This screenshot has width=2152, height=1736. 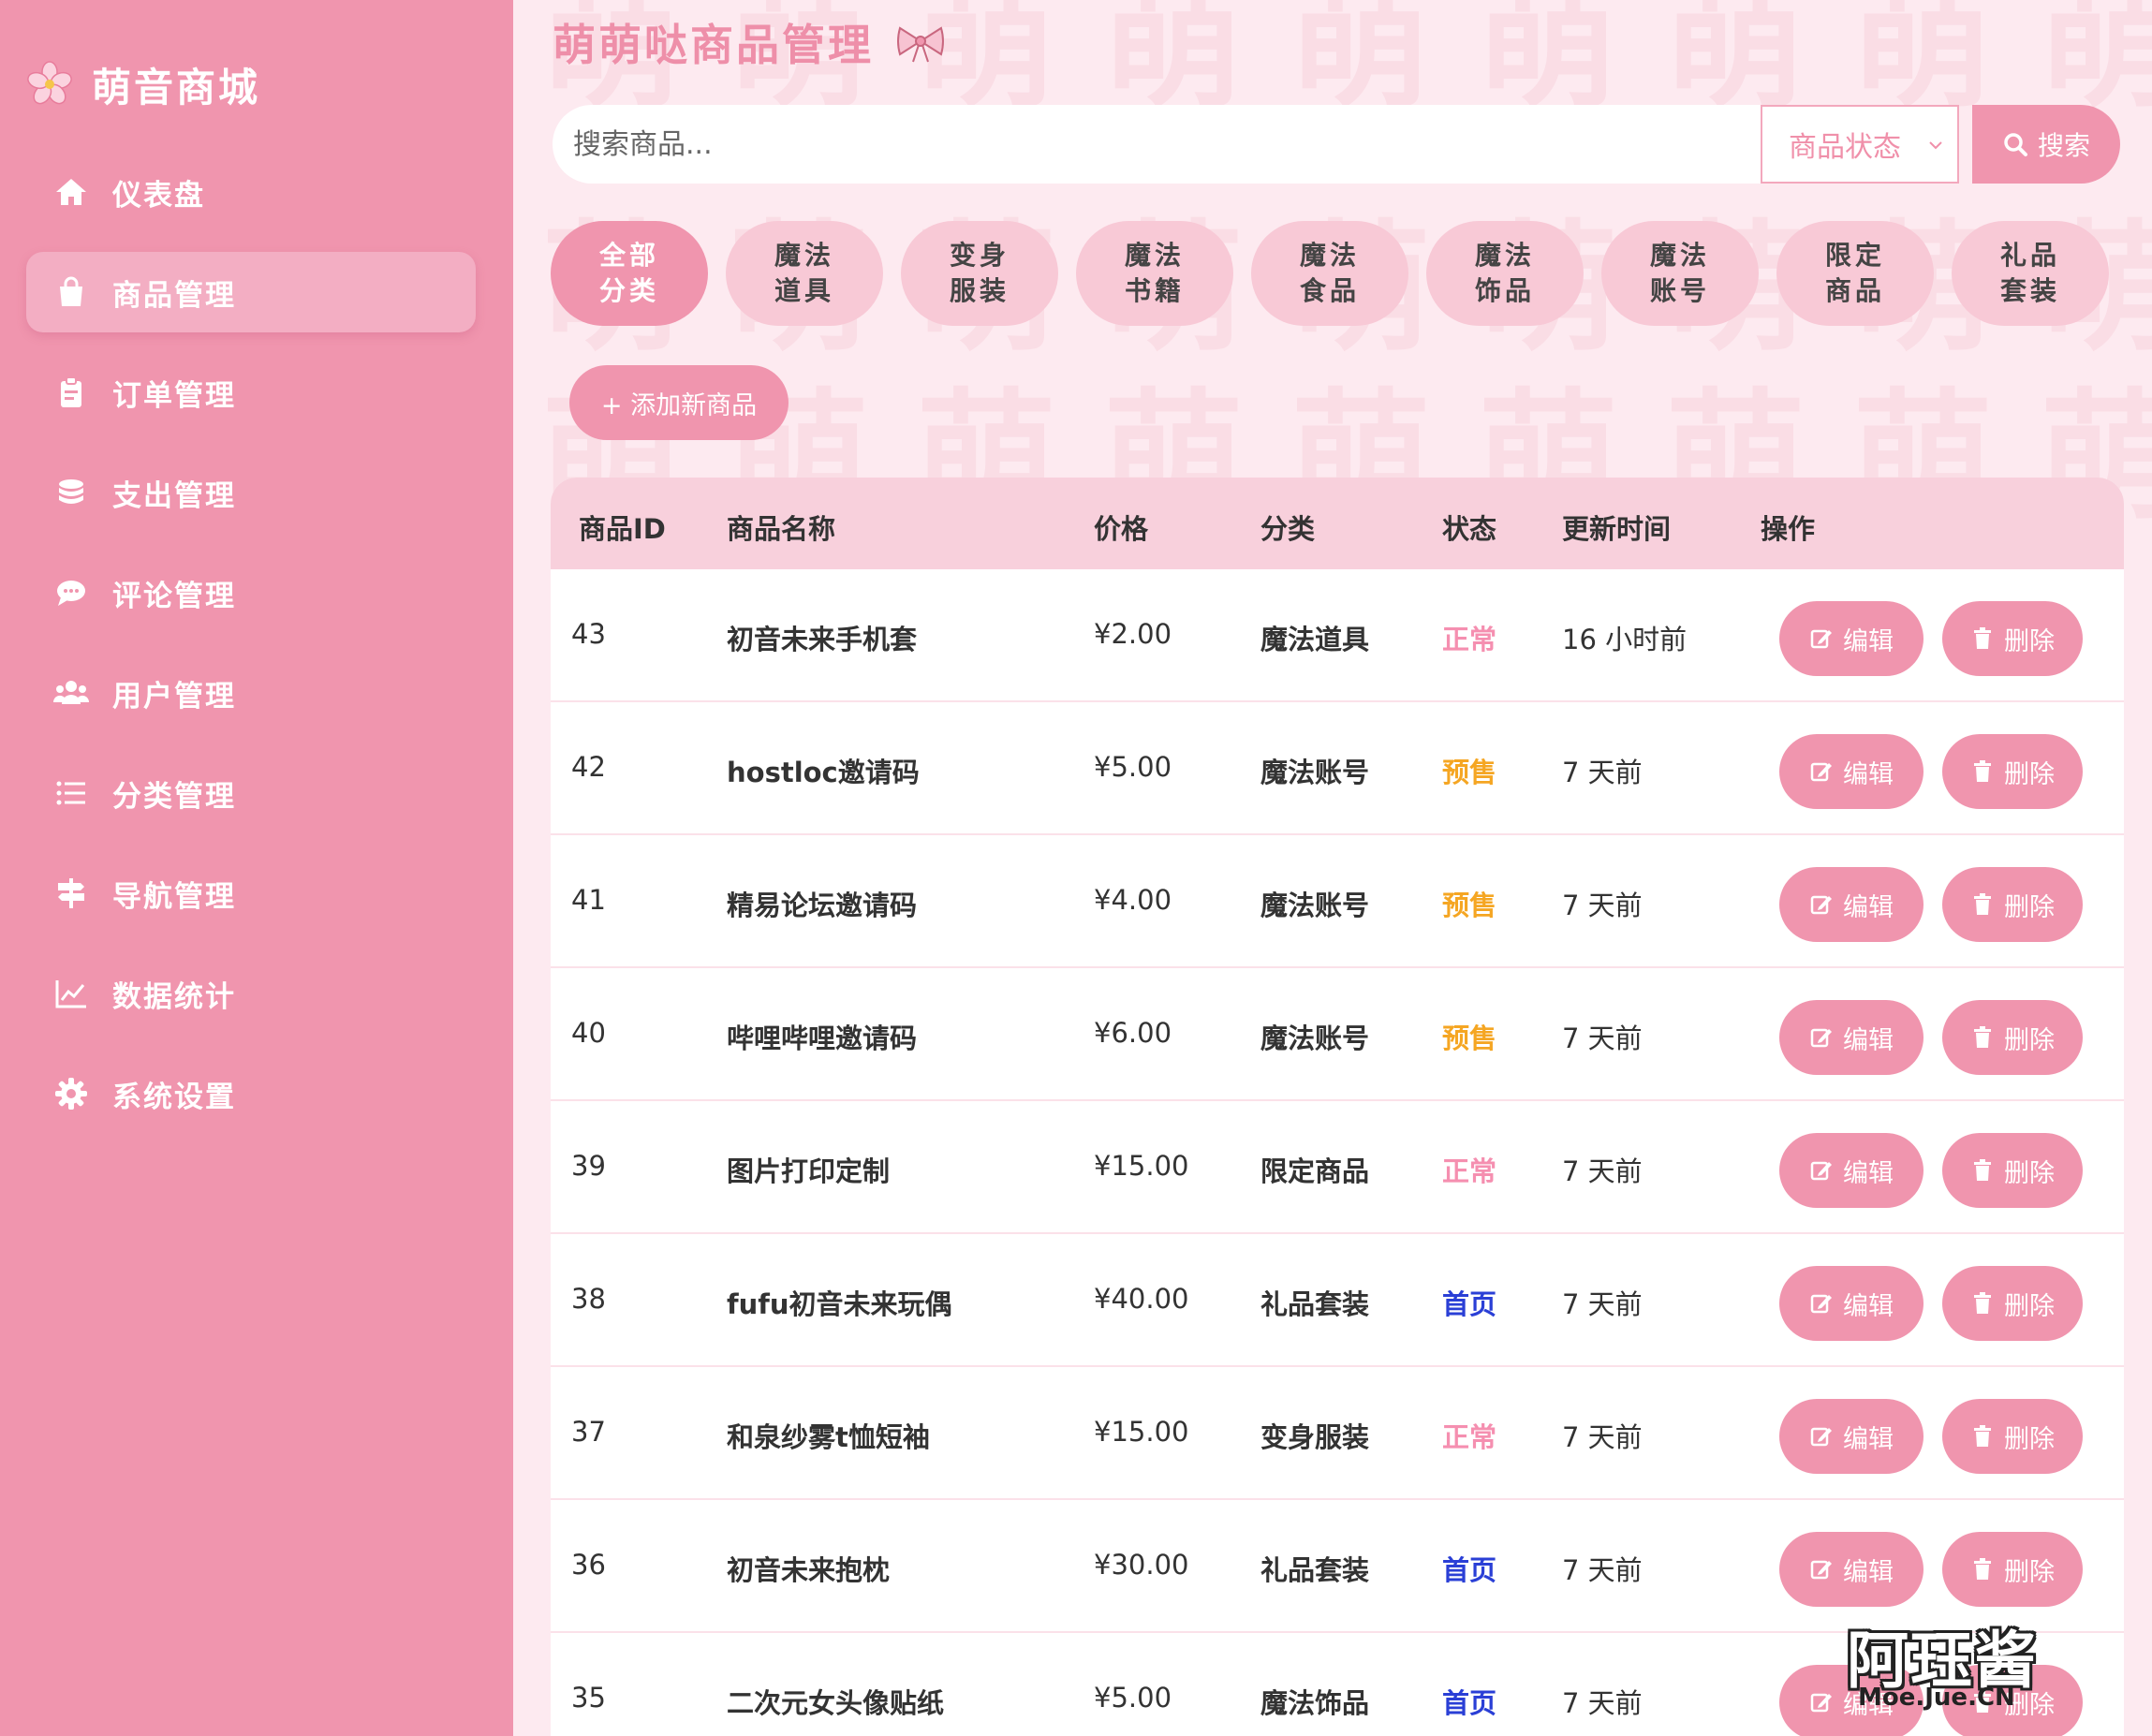 I want to click on table-row: 40 哔哩哔哩邀请码 ¥6.00 魔法账号 预售 7 天前 编辑 删除, so click(x=1337, y=1034).